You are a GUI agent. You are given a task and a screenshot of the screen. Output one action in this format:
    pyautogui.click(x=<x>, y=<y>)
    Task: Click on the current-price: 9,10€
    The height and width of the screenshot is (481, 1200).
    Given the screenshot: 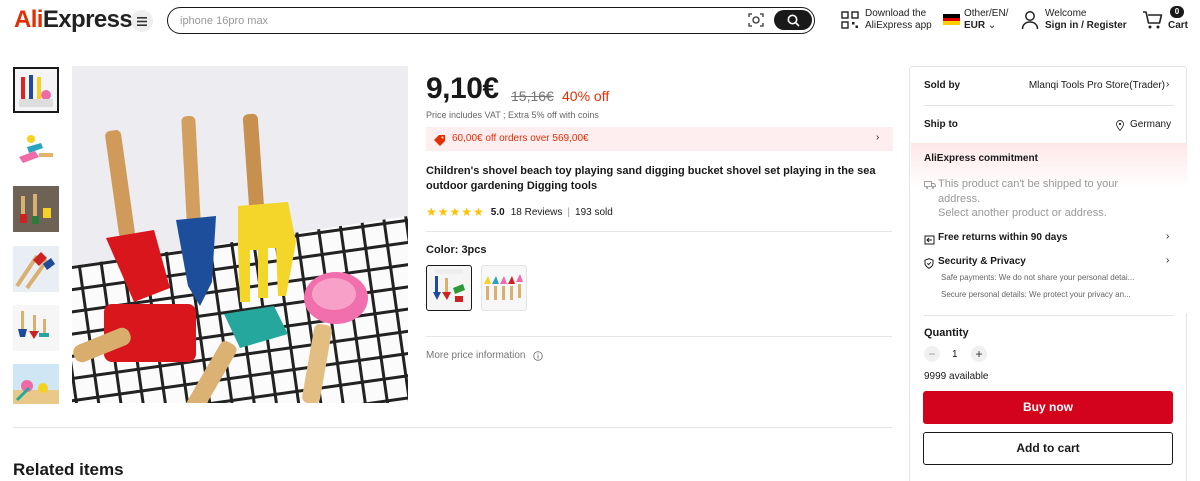 What is the action you would take?
    pyautogui.click(x=462, y=88)
    